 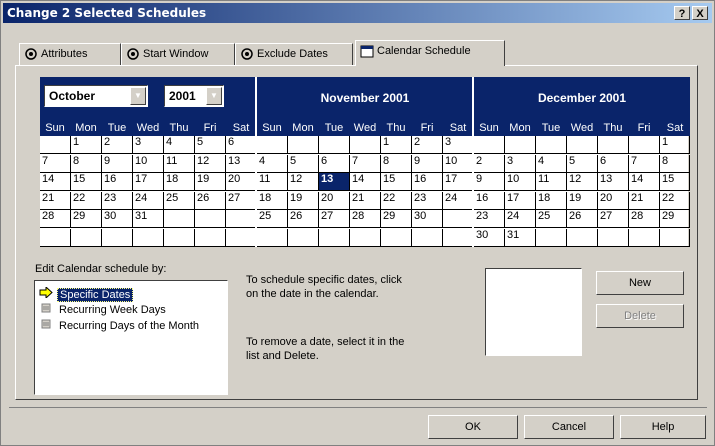 I want to click on list-item-recurring-days-of-month: Recurring Days of the Month, so click(x=120, y=326).